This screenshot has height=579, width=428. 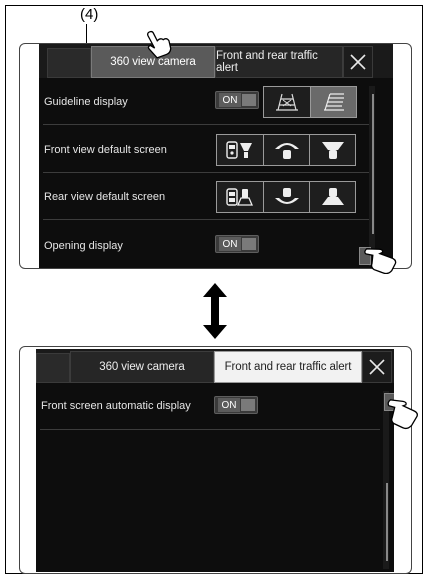 I want to click on front-wide-view-option, so click(x=332, y=150).